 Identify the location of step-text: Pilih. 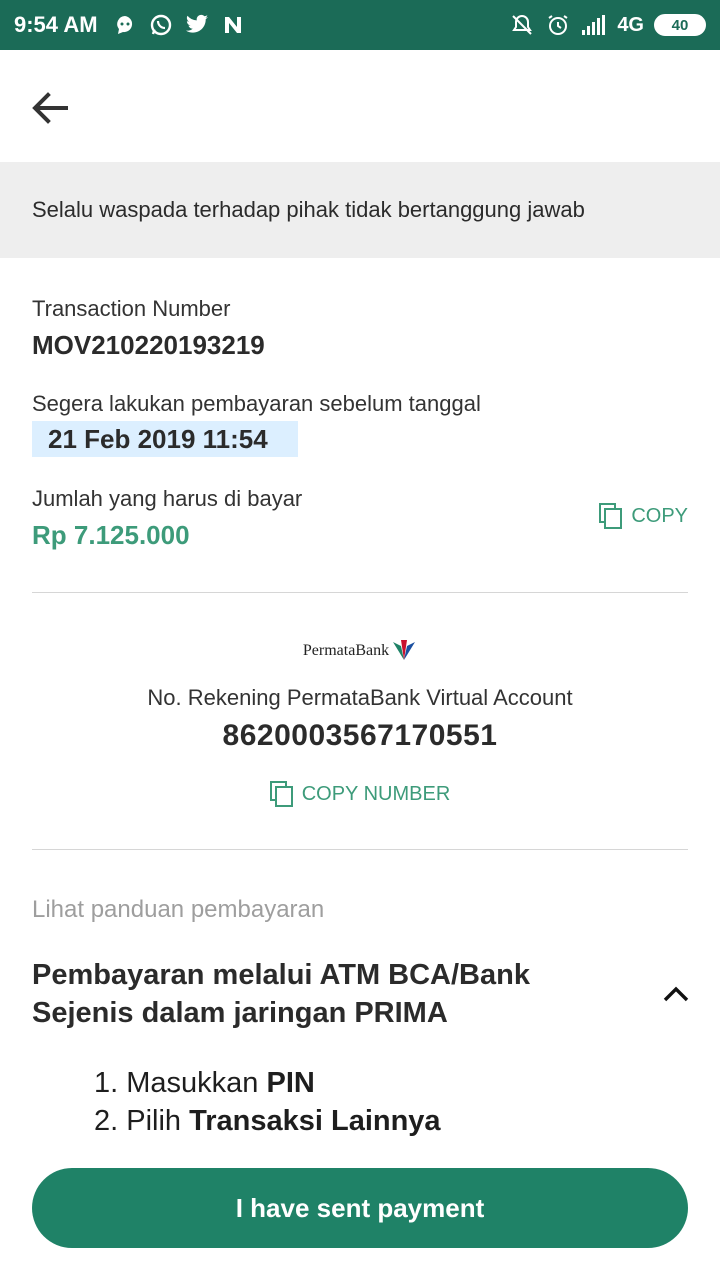
(158, 1121).